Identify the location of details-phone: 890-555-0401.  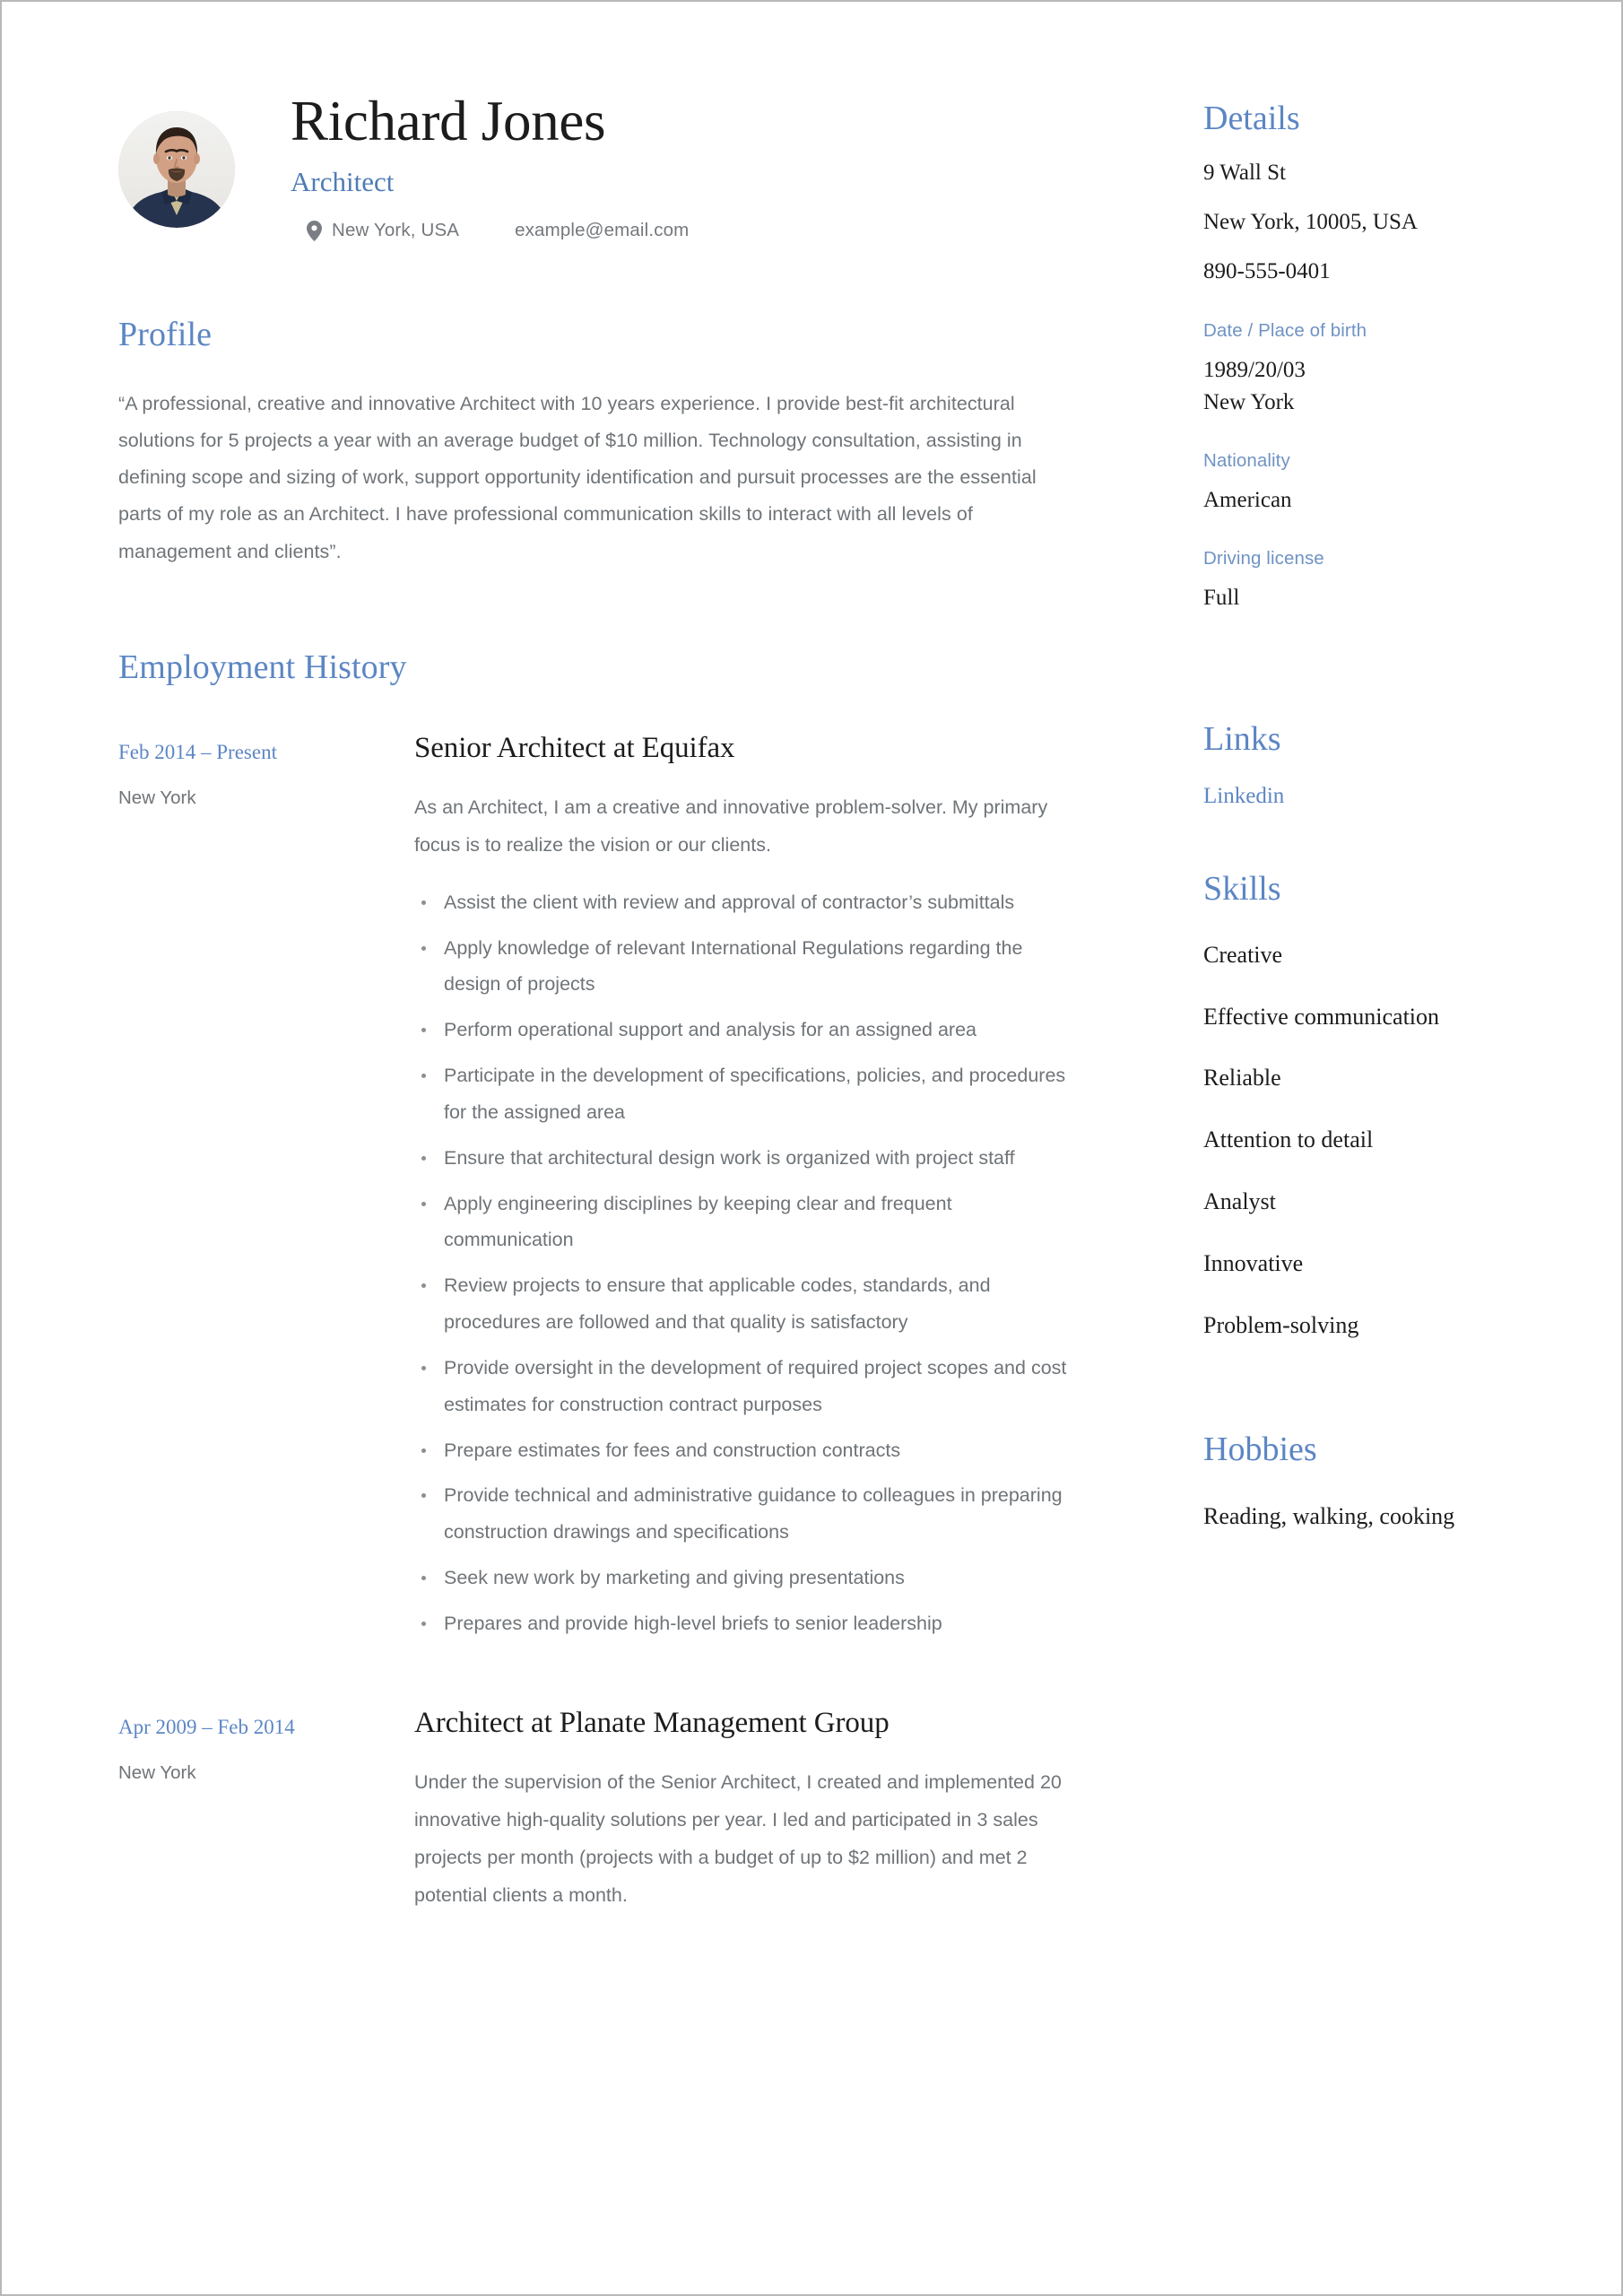
(1267, 271).